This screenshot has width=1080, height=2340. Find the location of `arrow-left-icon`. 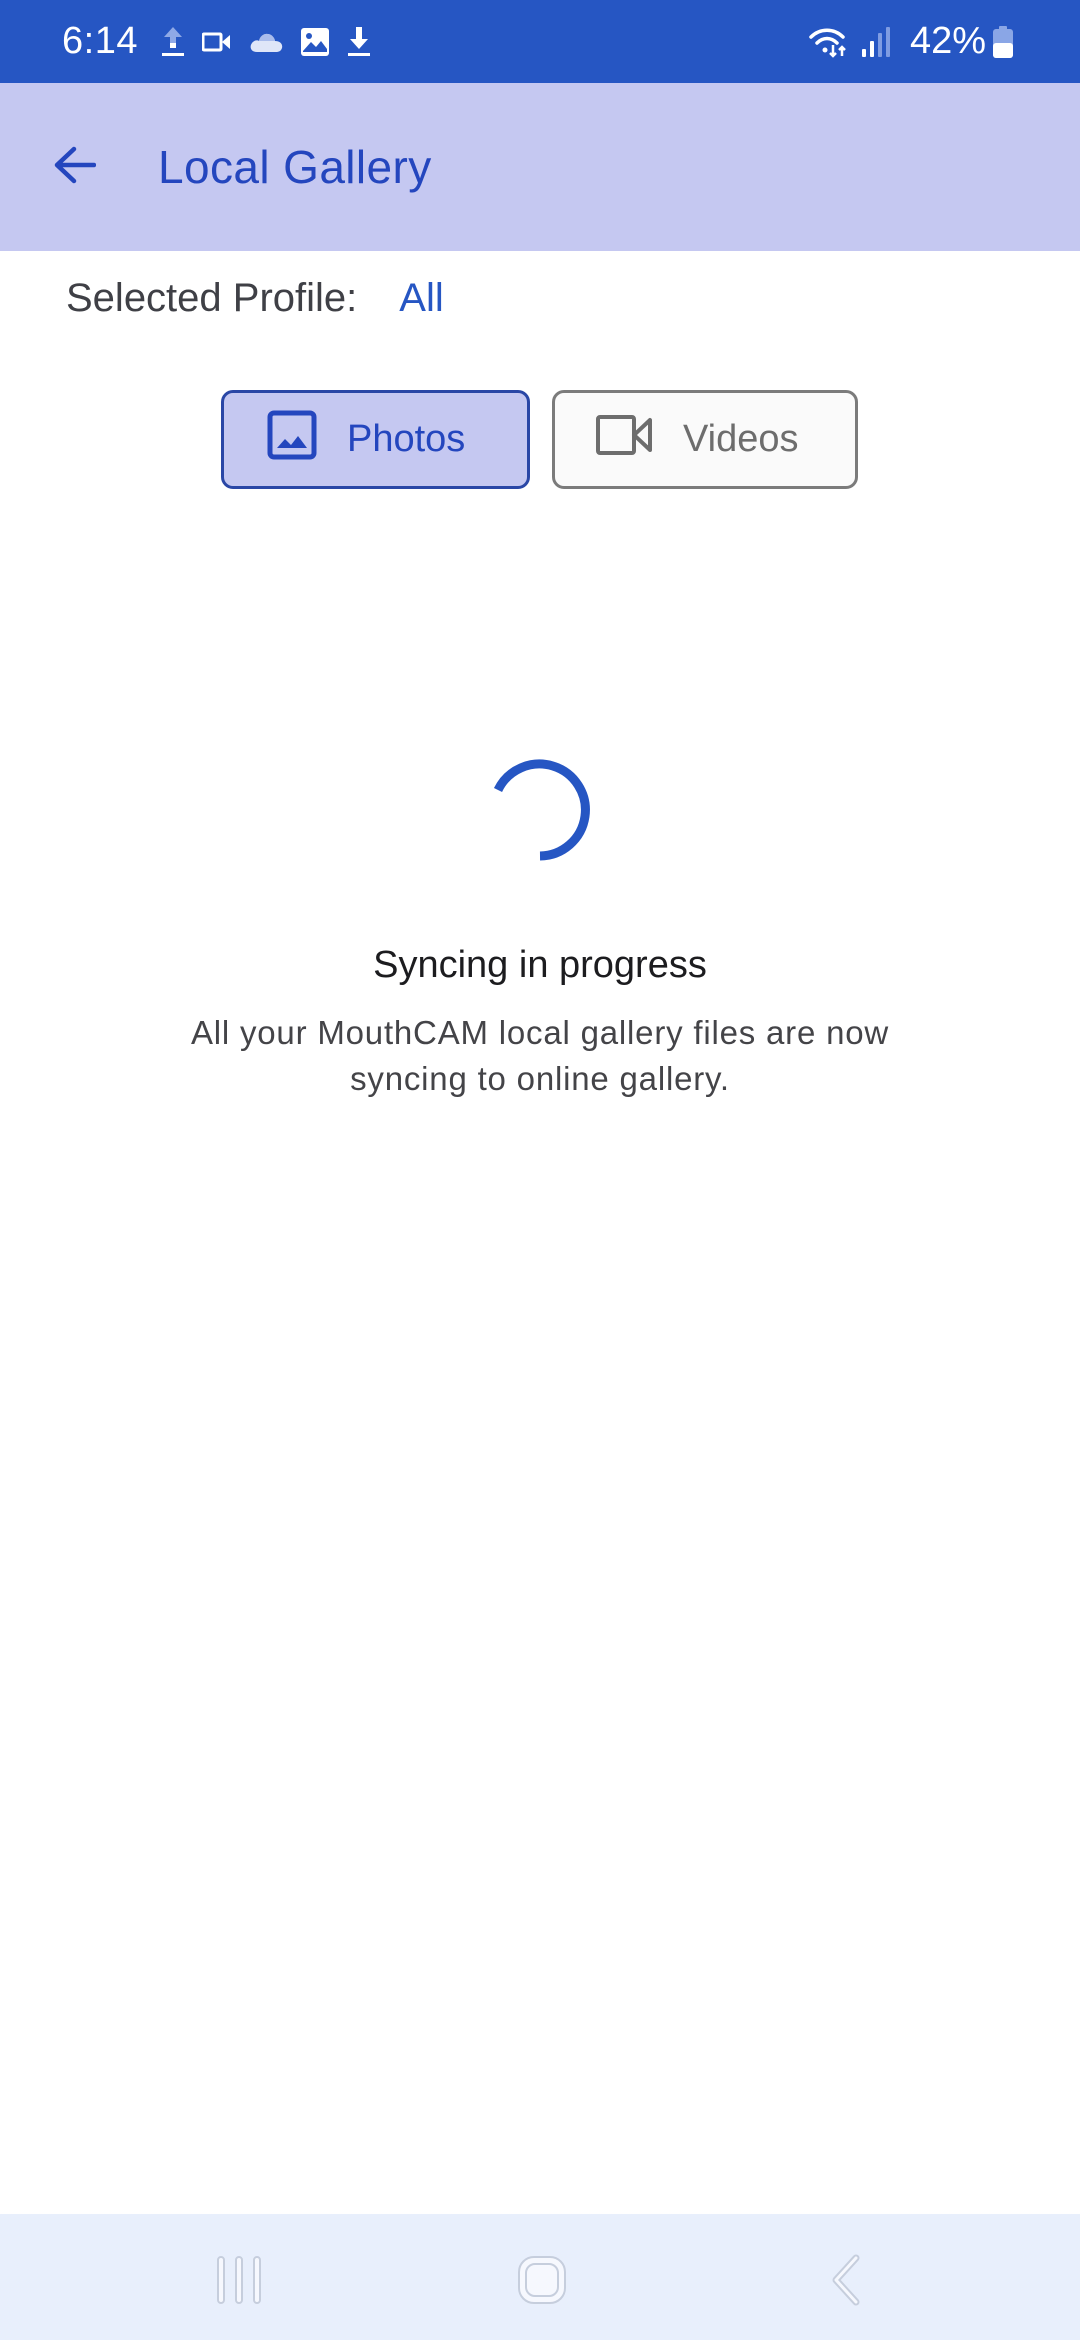

arrow-left-icon is located at coordinates (74, 167).